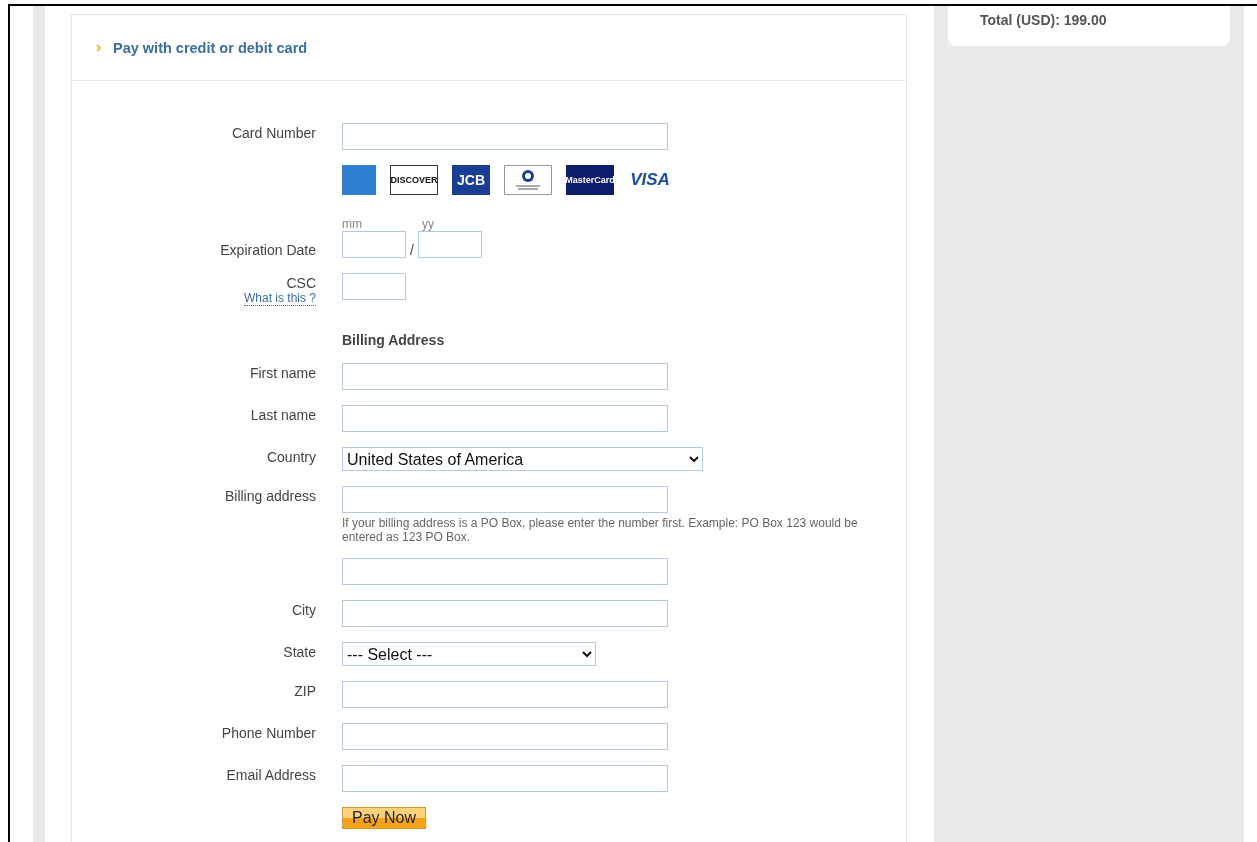 The width and height of the screenshot is (1257, 842). I want to click on chevron-icon, so click(98, 47).